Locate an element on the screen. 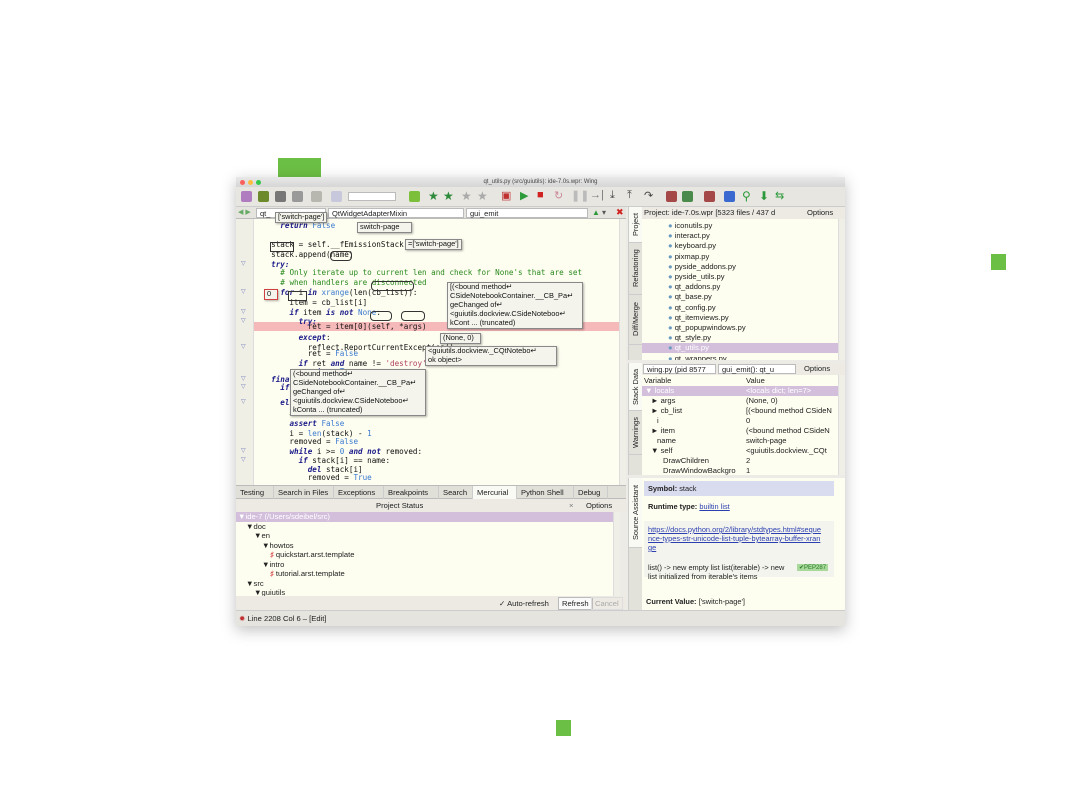 The width and height of the screenshot is (1080, 803). options-button: Options is located at coordinates (599, 505).